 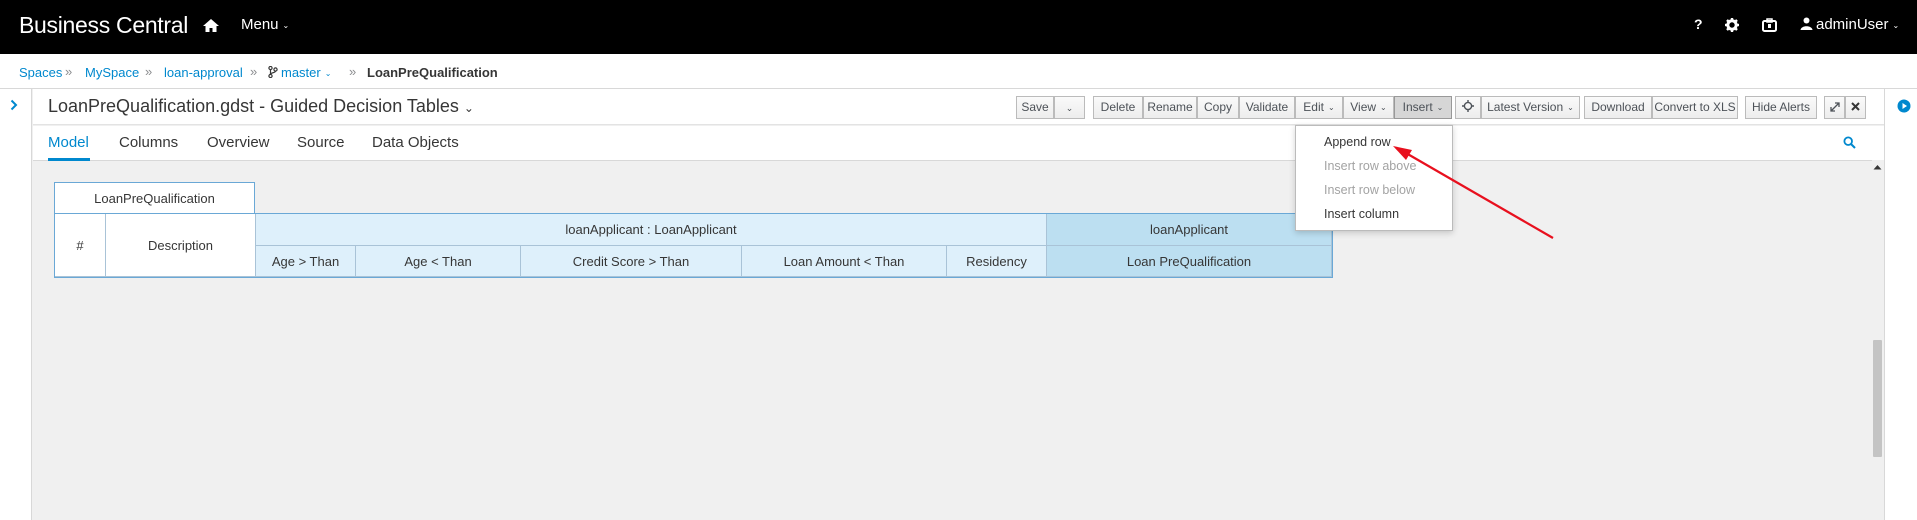 What do you see at coordinates (148, 142) in the screenshot?
I see `tab-columns: Columns` at bounding box center [148, 142].